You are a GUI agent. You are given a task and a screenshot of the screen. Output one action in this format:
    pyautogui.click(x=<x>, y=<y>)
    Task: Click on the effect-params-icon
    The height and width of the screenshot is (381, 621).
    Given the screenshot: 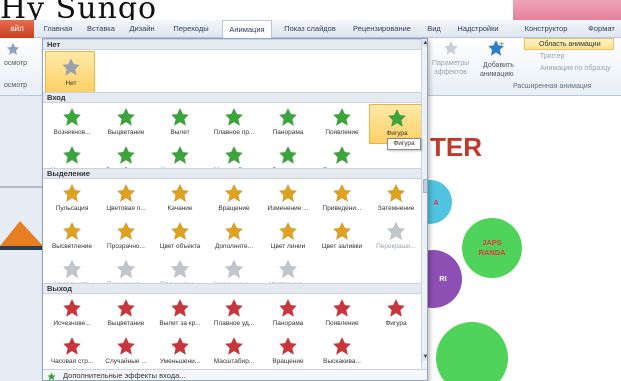 What is the action you would take?
    pyautogui.click(x=451, y=49)
    